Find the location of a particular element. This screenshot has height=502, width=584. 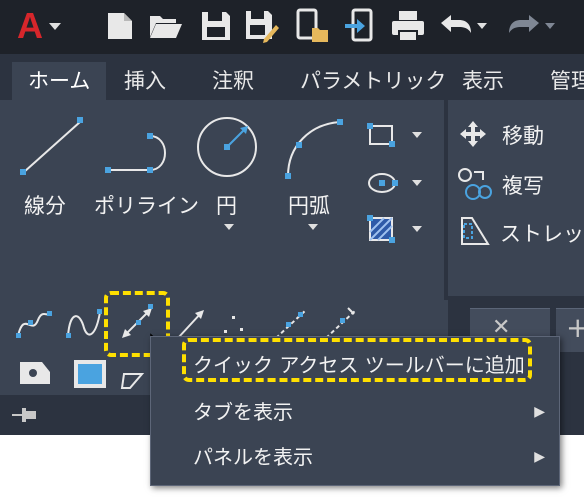

rectangle-tool is located at coordinates (396, 135).